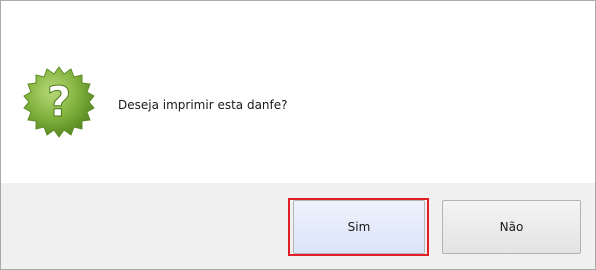 The image size is (596, 270). I want to click on no-button: Não, so click(511, 227).